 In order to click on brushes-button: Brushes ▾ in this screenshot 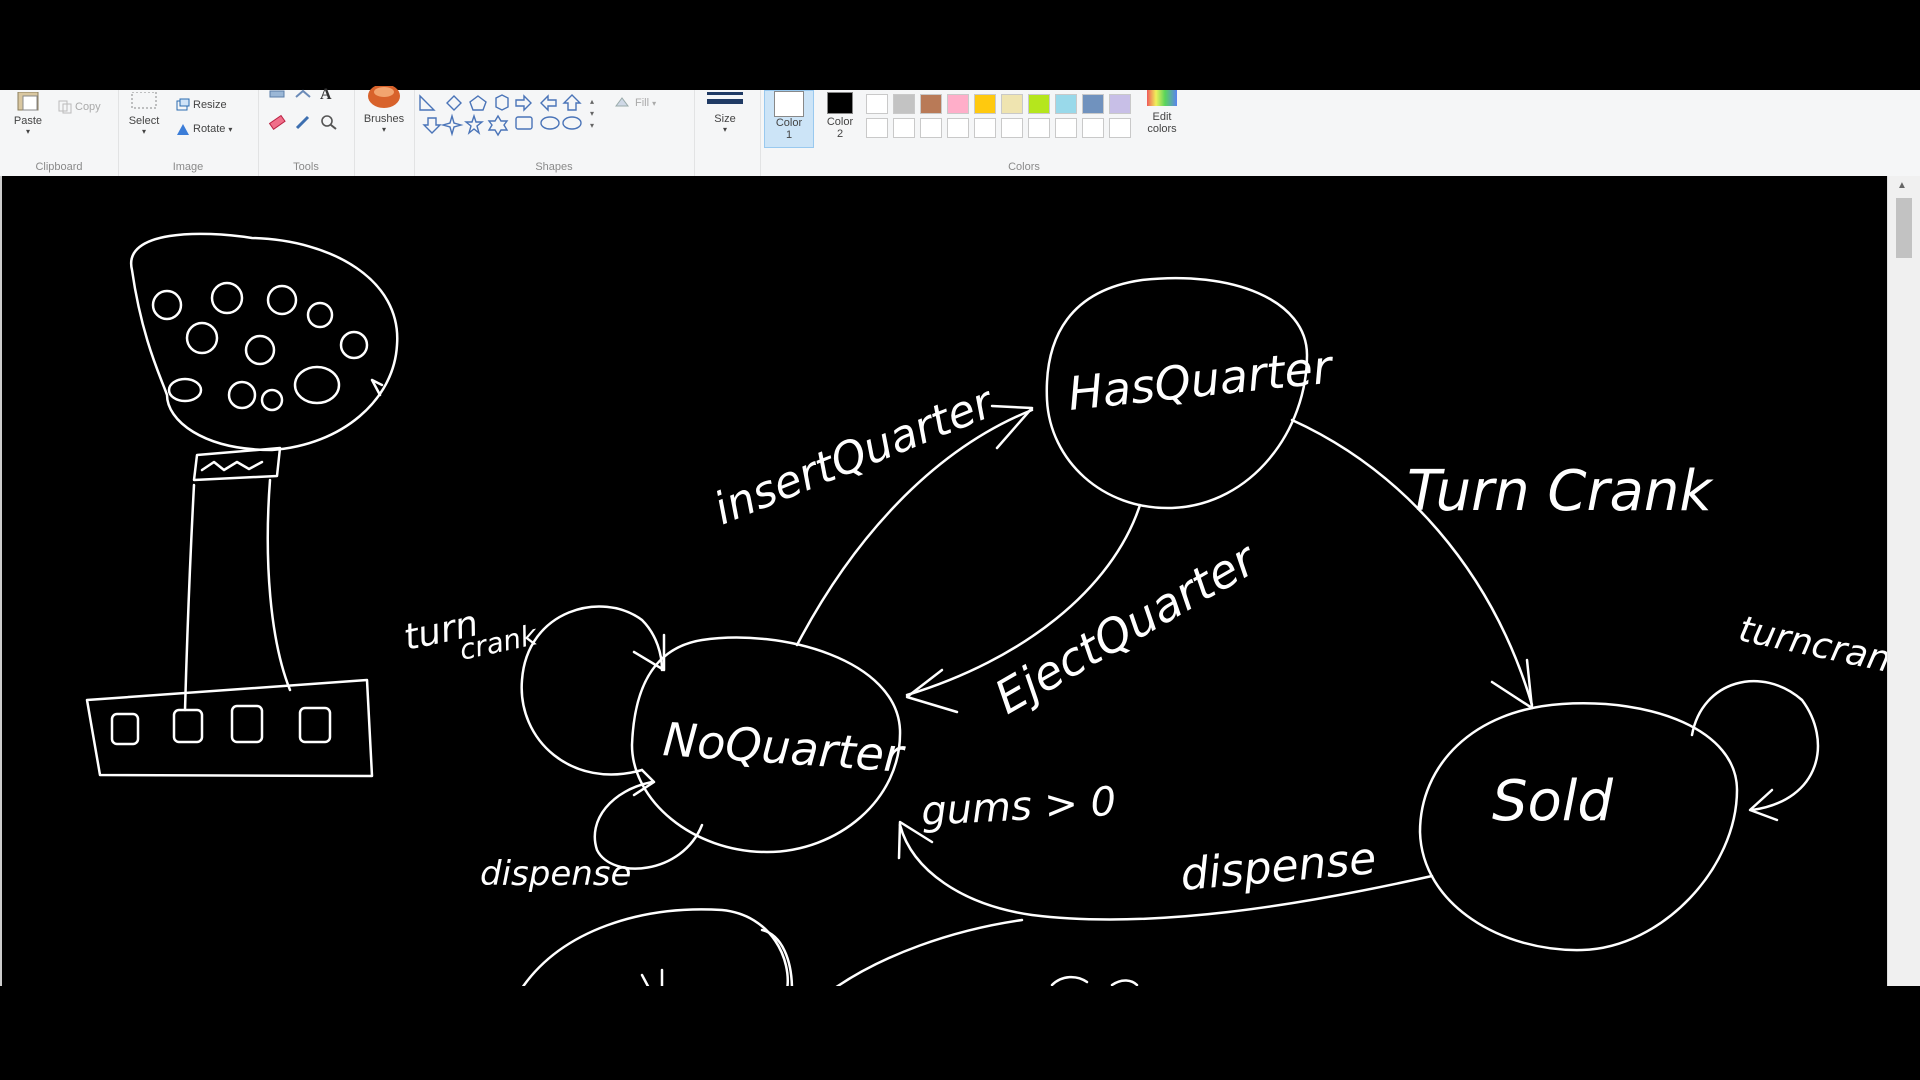, I will do `click(384, 109)`.